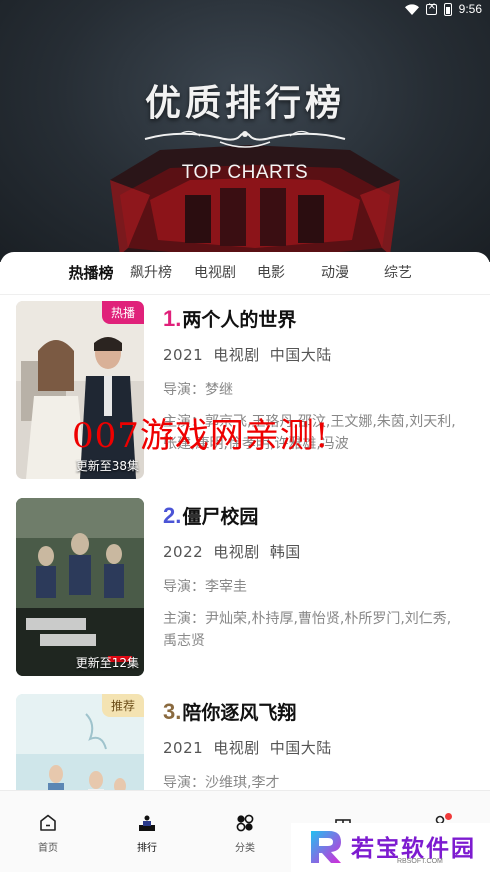  What do you see at coordinates (122, 312) in the screenshot?
I see `hot-badge: 热播` at bounding box center [122, 312].